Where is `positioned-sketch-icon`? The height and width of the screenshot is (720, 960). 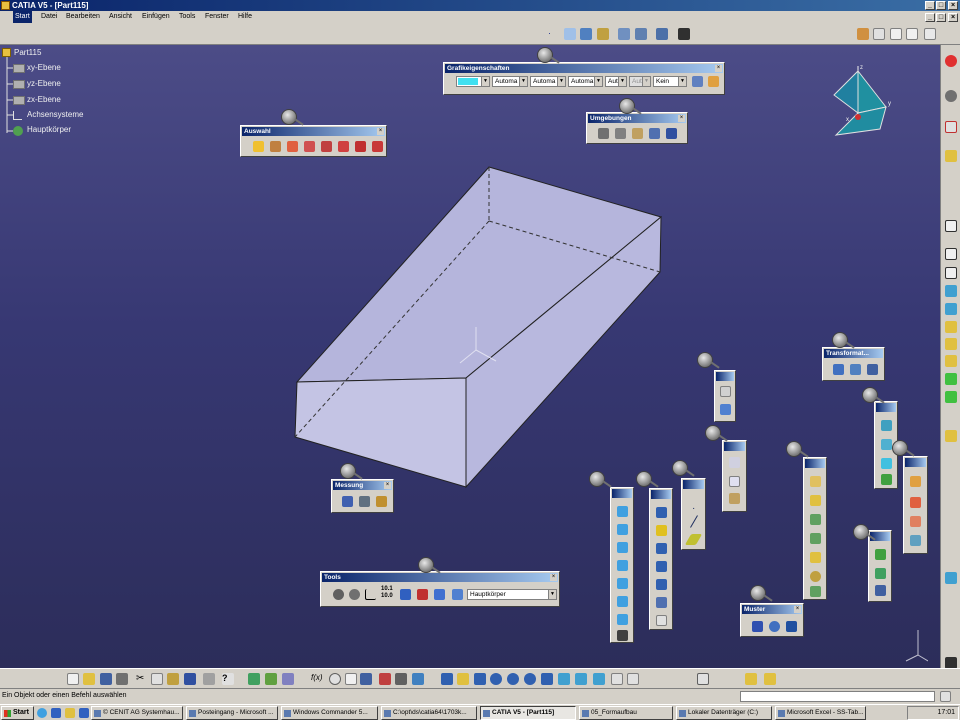 positioned-sketch-icon is located at coordinates (951, 273).